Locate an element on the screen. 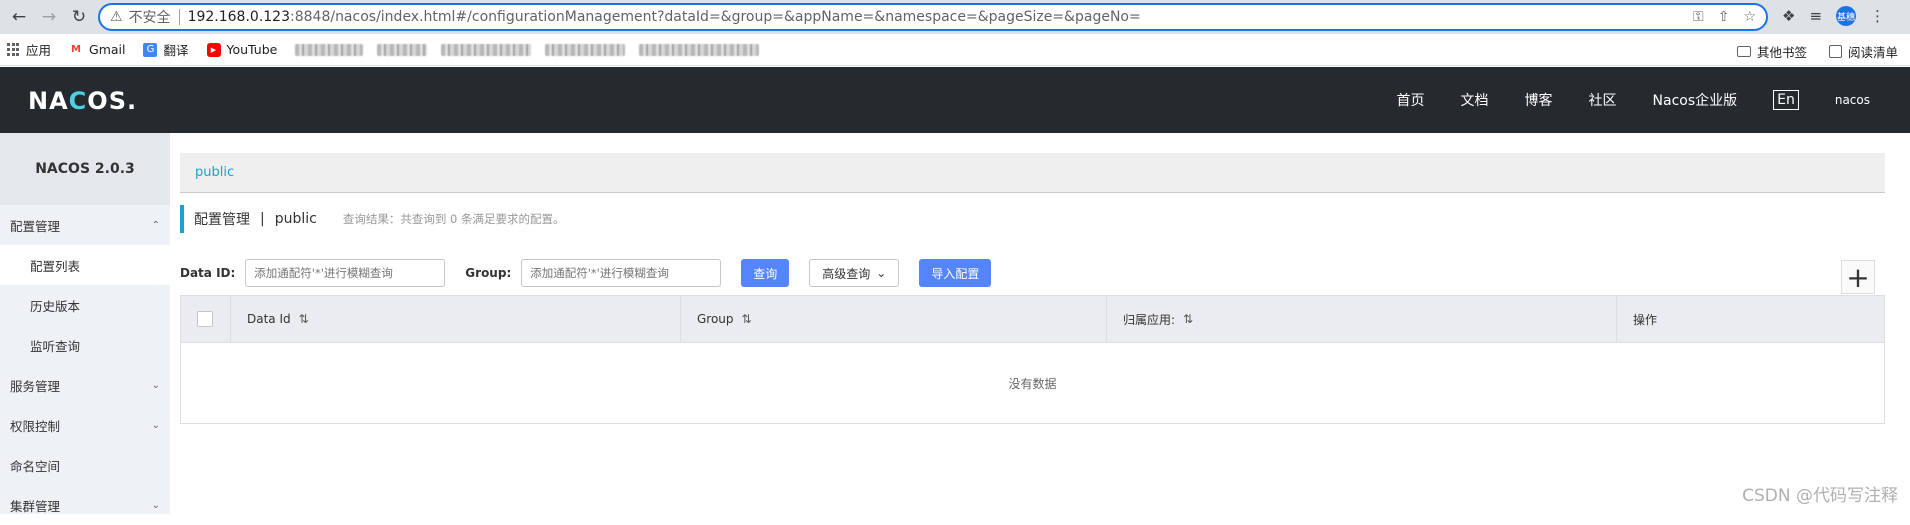  warning-icon: ⚠ is located at coordinates (116, 17).